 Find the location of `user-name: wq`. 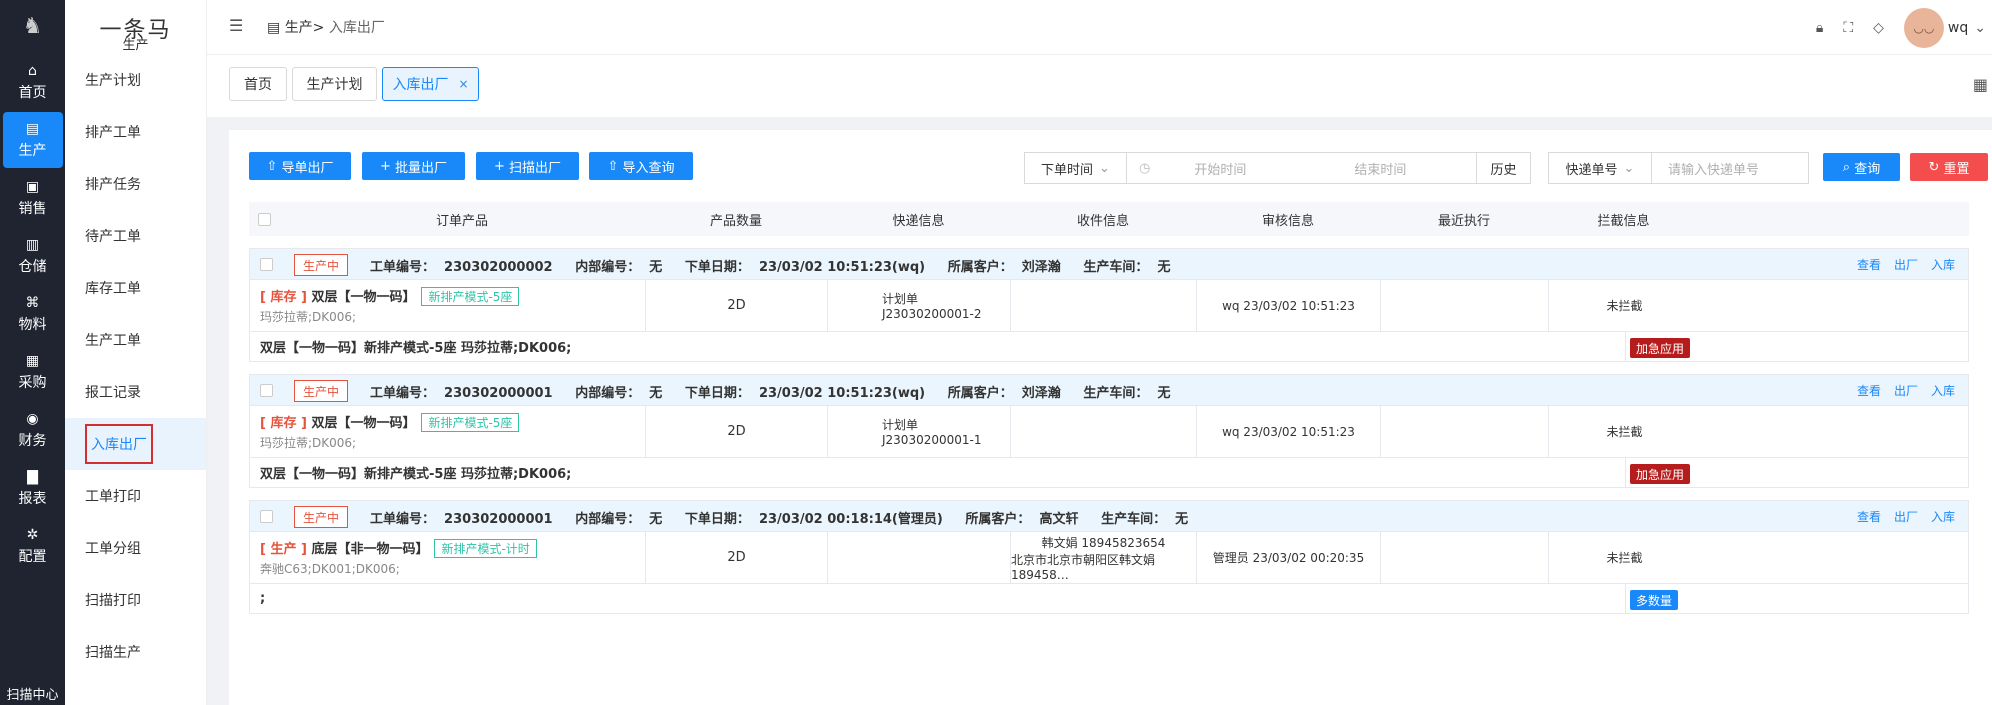

user-name: wq is located at coordinates (1958, 28).